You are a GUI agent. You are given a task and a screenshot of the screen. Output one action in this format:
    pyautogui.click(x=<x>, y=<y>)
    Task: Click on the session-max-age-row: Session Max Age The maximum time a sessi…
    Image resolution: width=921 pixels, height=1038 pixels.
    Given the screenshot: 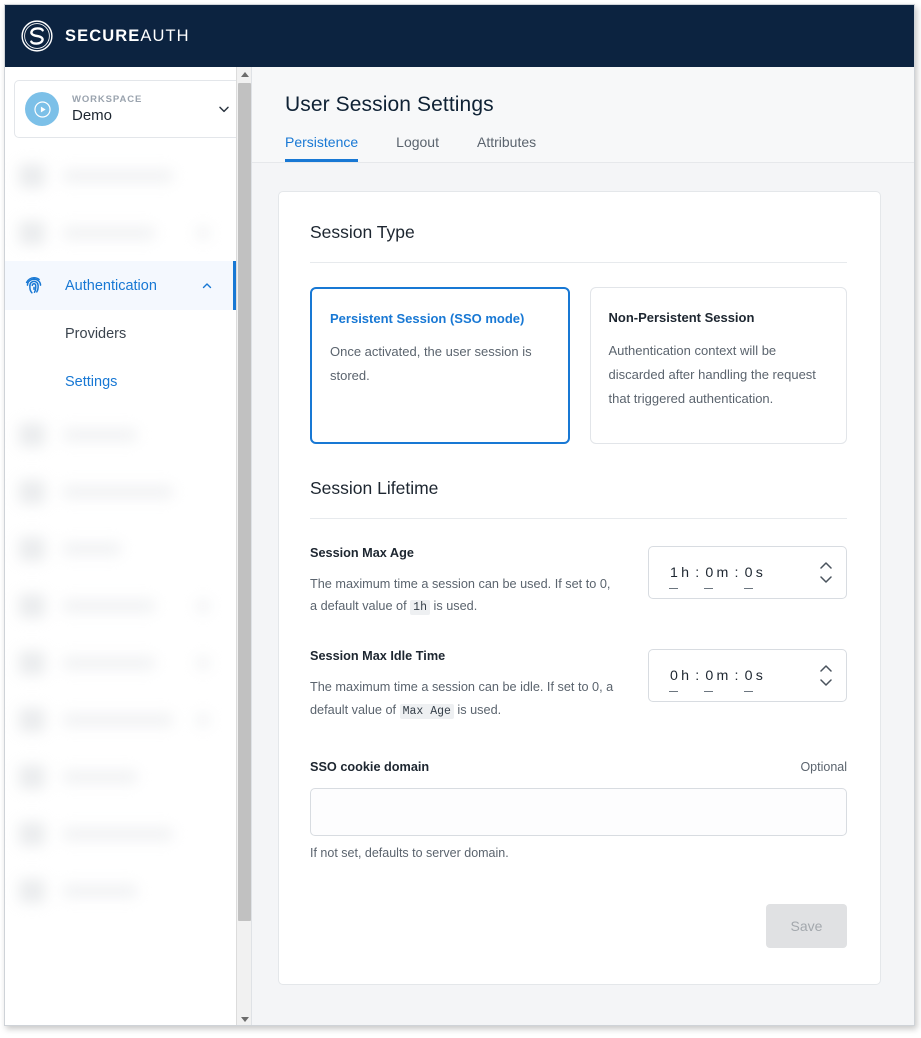 What is the action you would take?
    pyautogui.click(x=578, y=582)
    